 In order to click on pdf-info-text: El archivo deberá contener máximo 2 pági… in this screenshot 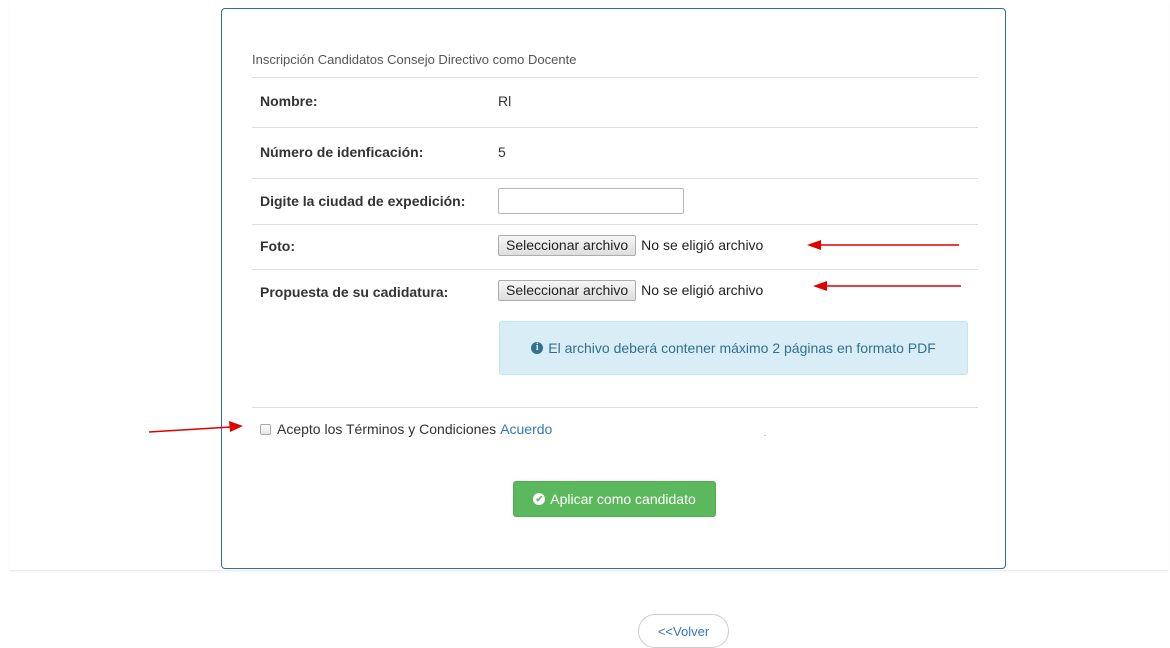, I will do `click(742, 348)`.